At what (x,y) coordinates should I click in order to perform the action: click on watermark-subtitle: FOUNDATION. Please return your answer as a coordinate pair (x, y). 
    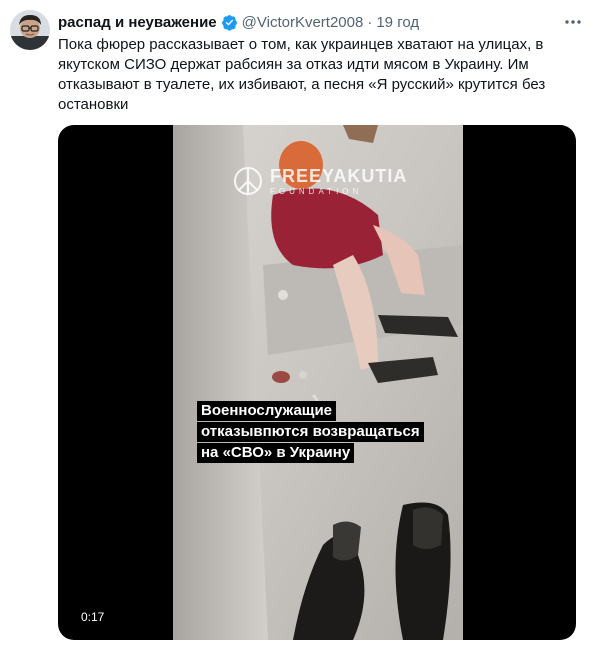
    Looking at the image, I should click on (316, 191).